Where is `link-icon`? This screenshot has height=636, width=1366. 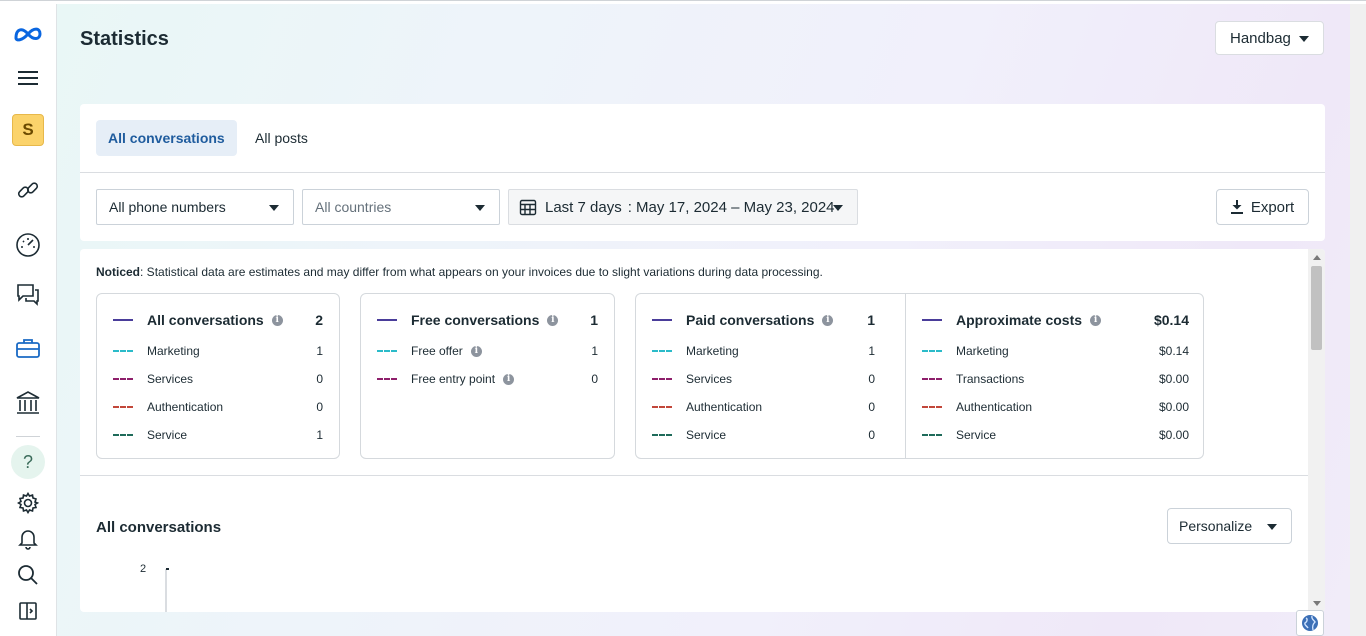
link-icon is located at coordinates (28, 190).